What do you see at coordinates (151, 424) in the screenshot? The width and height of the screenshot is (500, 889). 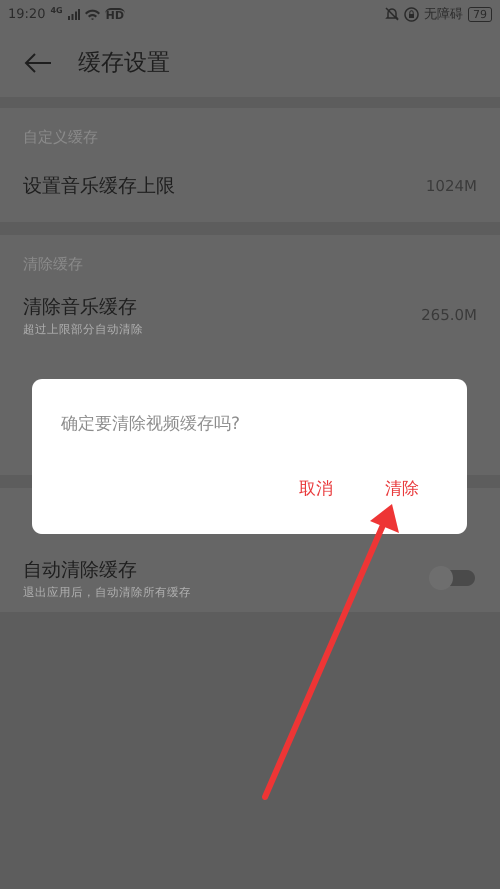 I see `dialog-message: 确定要清除视频缓存吗?` at bounding box center [151, 424].